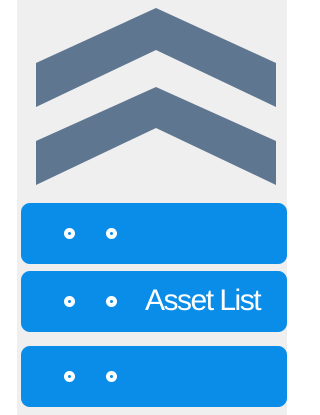 The image size is (320, 415). I want to click on asset-list-label: Asset List, so click(203, 300).